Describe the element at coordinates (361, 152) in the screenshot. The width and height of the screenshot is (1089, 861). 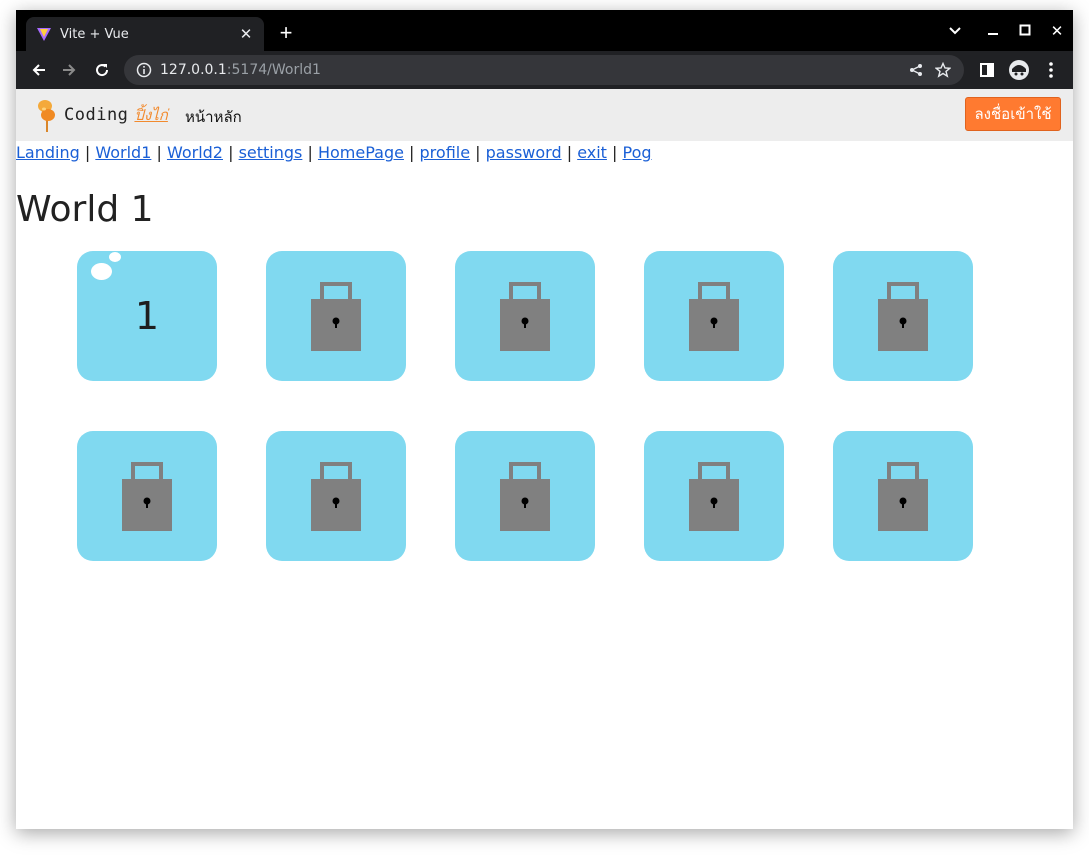
I see `link-homepage: HomePage` at that location.